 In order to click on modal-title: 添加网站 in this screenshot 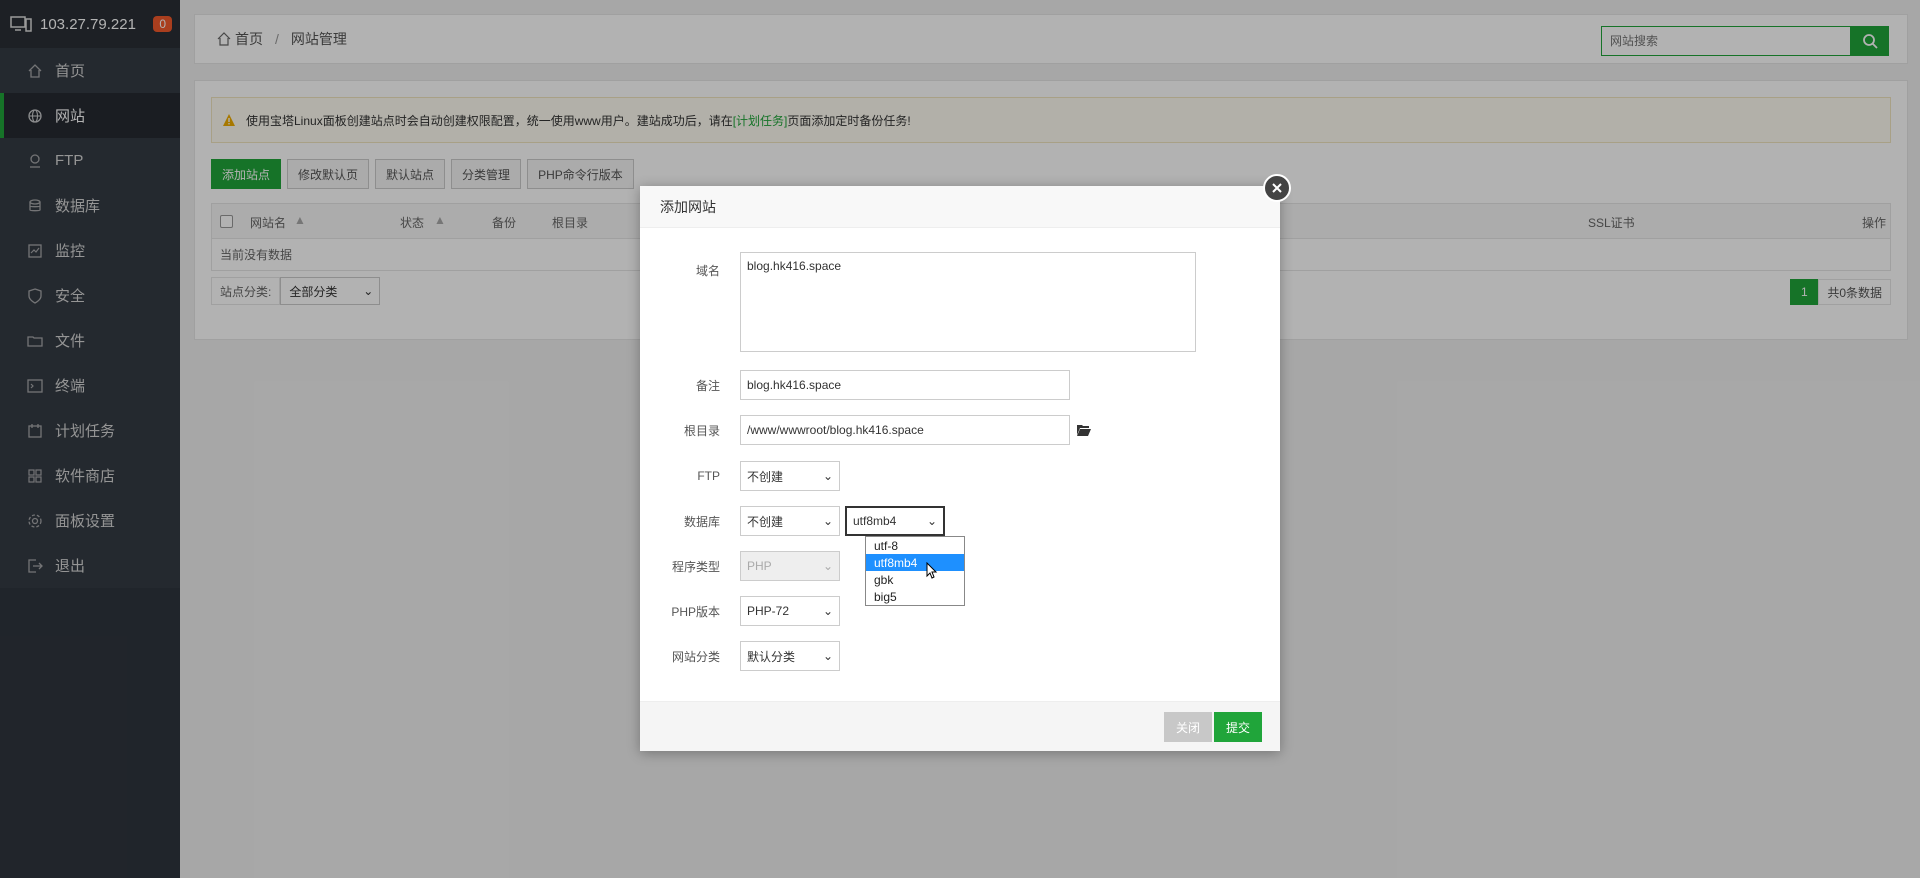, I will do `click(960, 207)`.